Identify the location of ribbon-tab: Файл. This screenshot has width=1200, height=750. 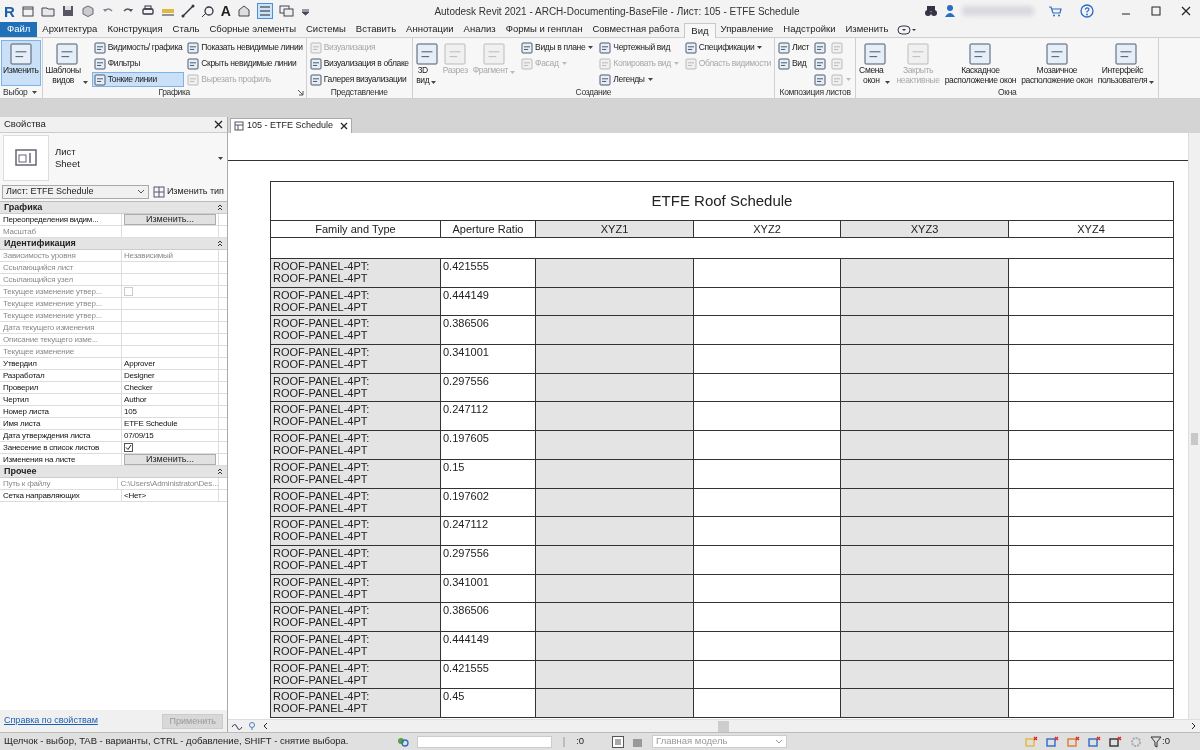
(19, 29).